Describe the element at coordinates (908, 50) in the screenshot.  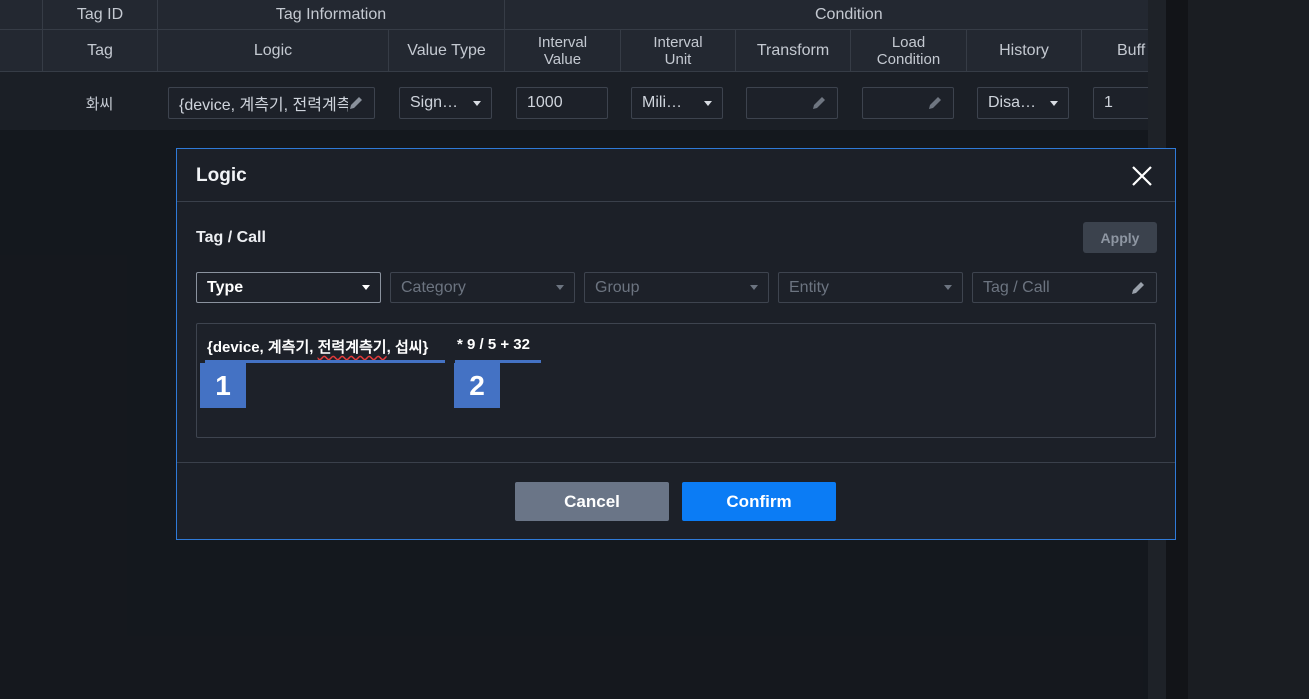
I see `column-header-load-condition: Load Condition` at that location.